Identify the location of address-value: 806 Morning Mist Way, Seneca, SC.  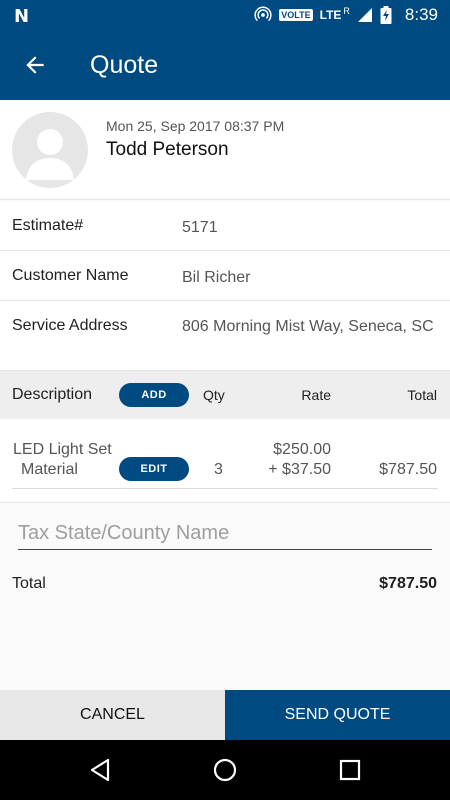
(308, 326).